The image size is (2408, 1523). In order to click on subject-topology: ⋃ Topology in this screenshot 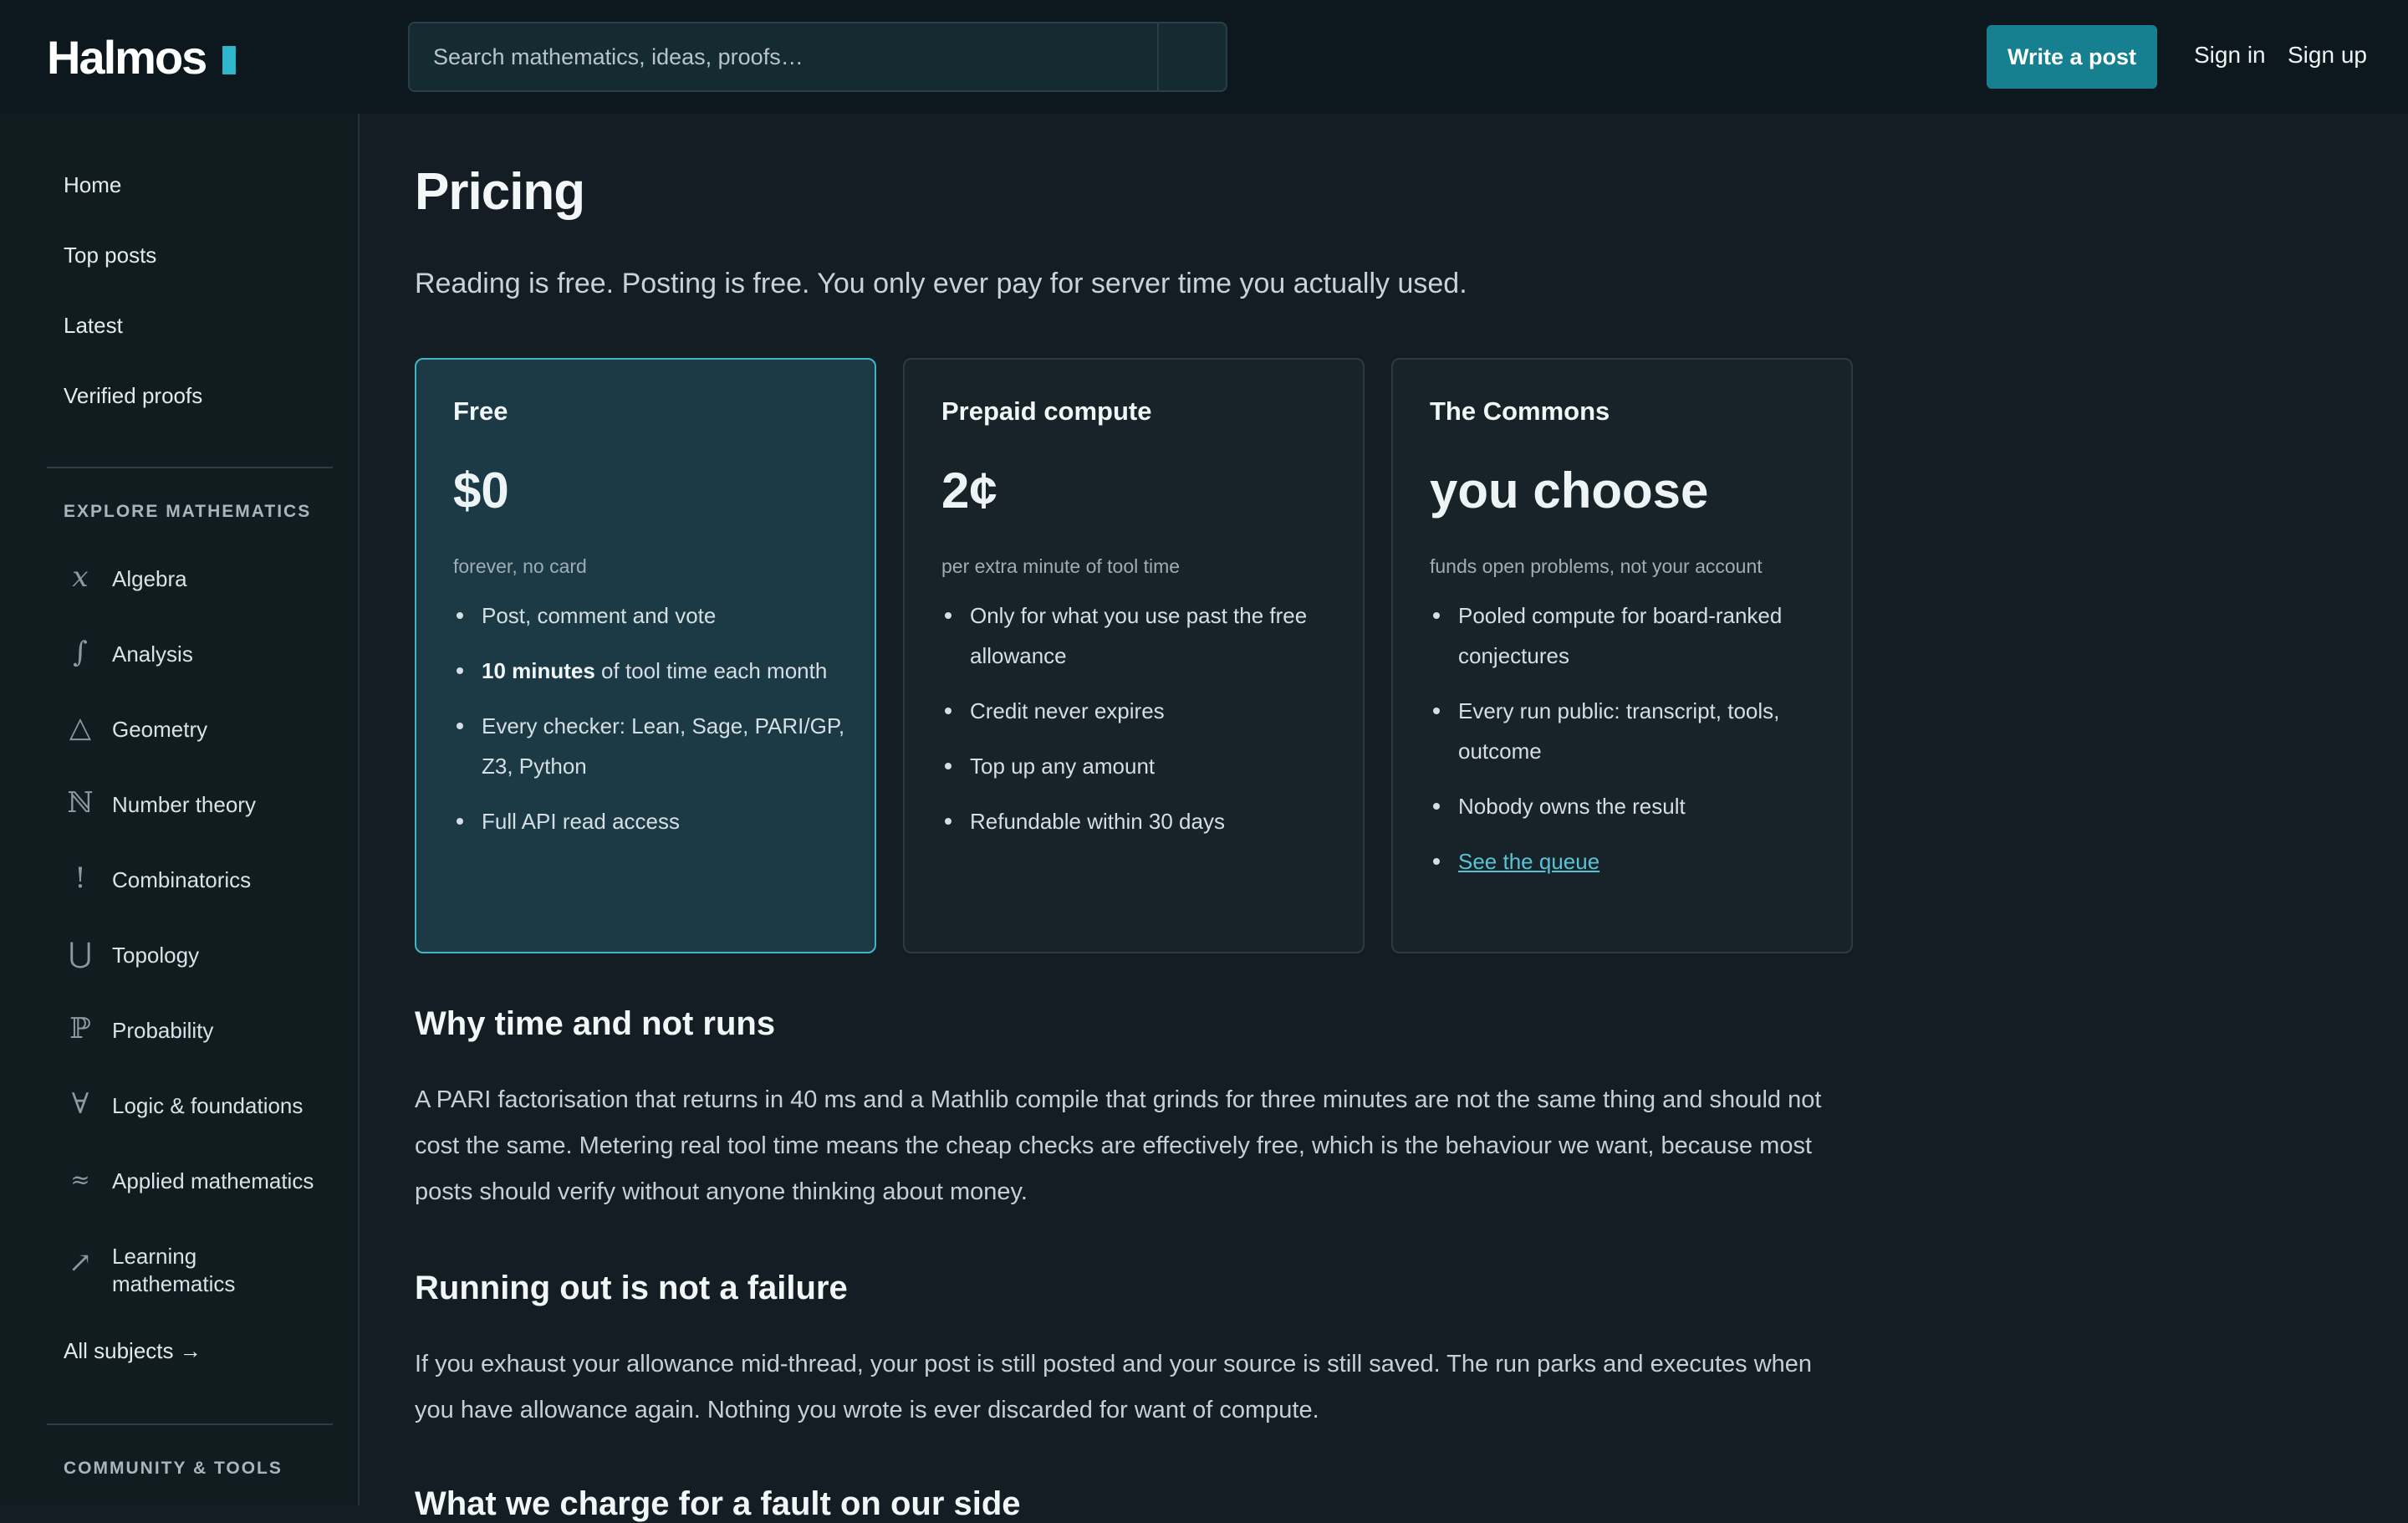, I will do `click(206, 962)`.